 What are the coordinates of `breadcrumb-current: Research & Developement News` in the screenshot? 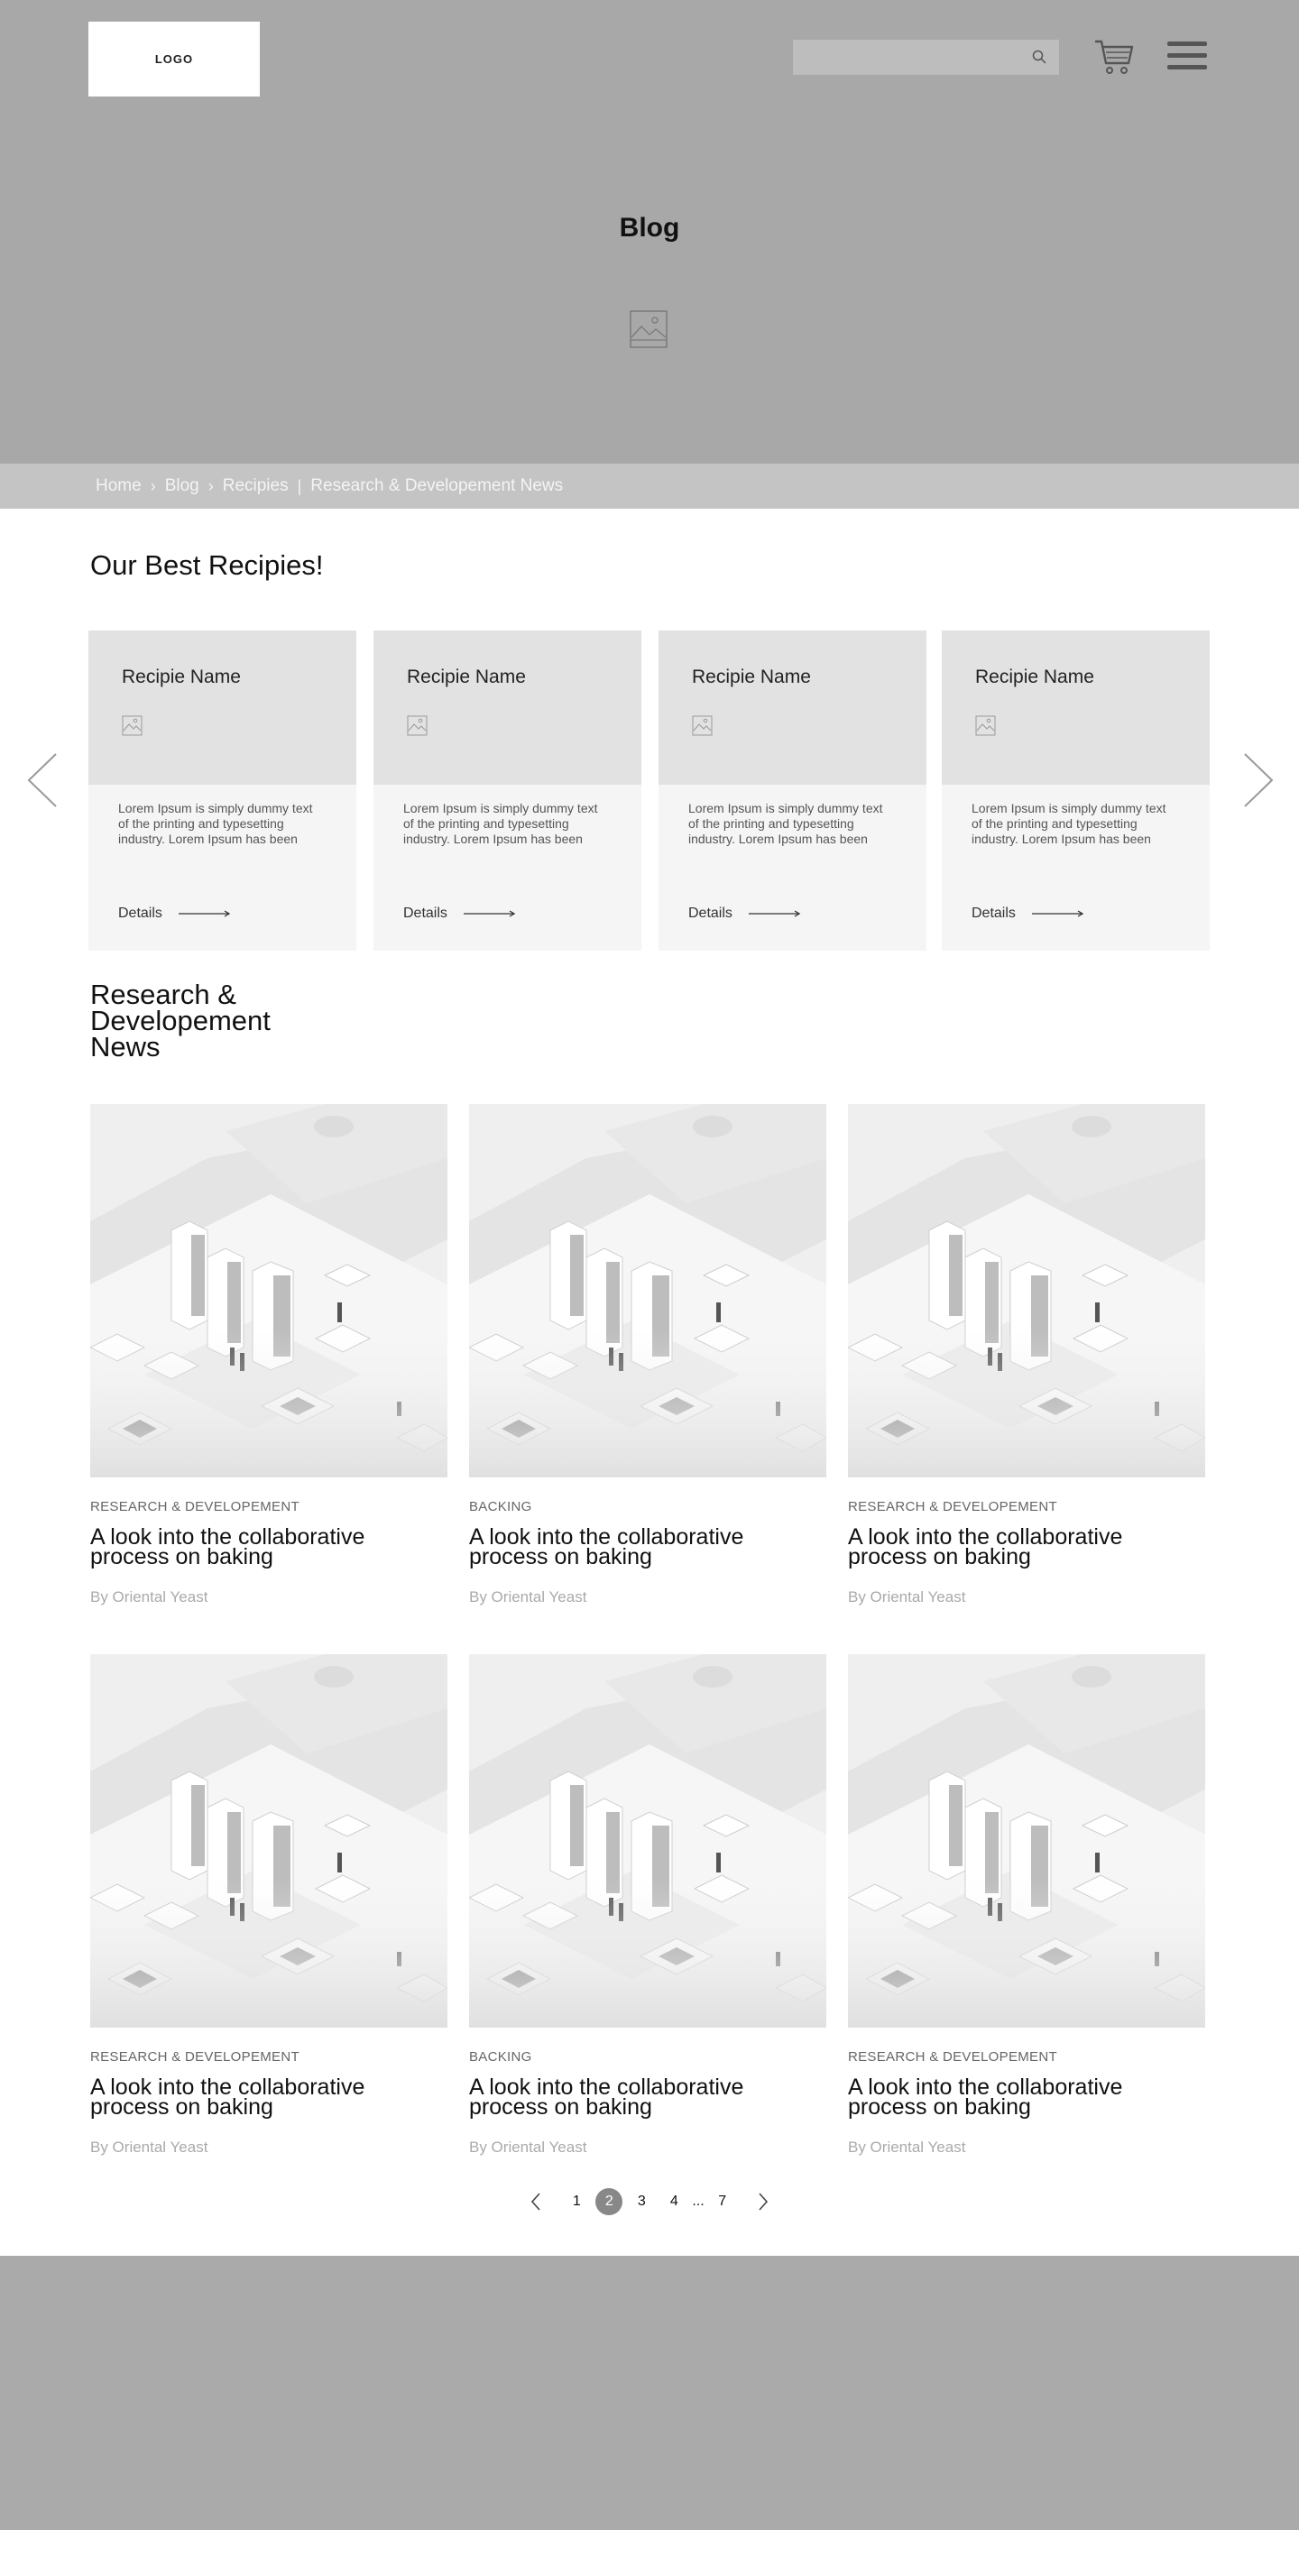 It's located at (437, 485).